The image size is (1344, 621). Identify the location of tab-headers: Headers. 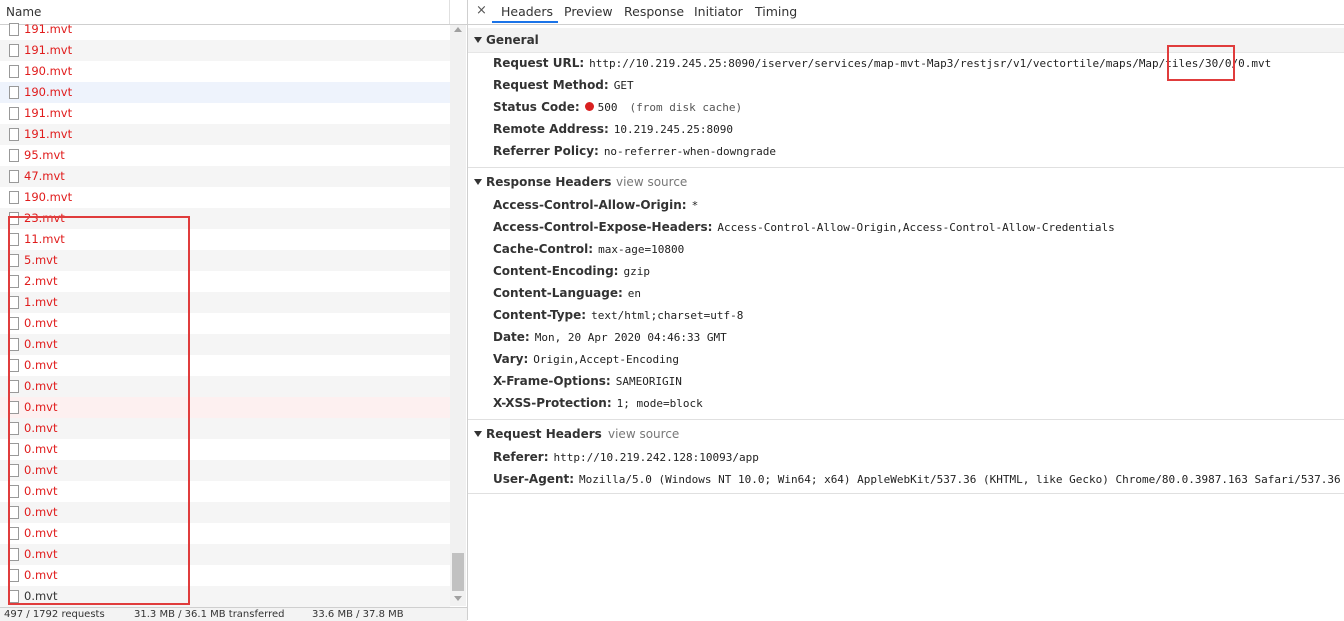
(527, 11).